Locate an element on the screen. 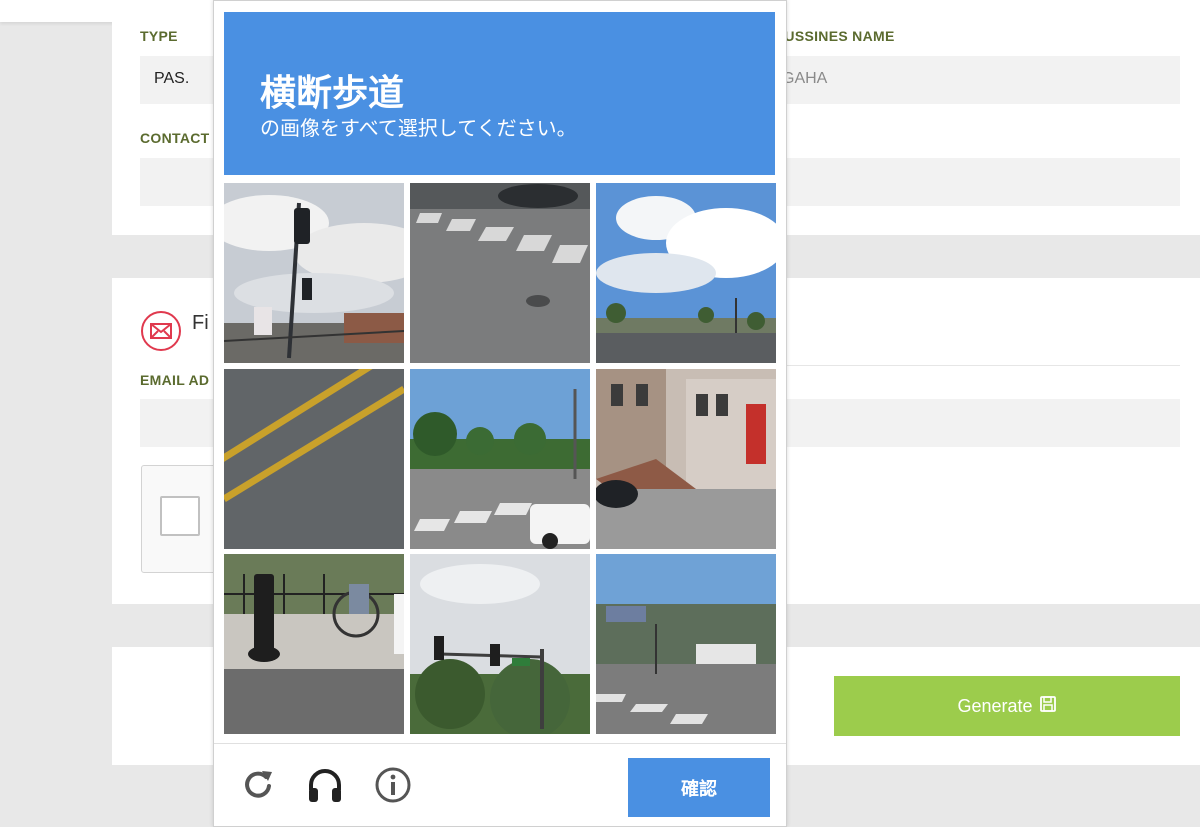 Image resolution: width=1200 pixels, height=827 pixels. contact-label: CONTACT is located at coordinates (175, 138).